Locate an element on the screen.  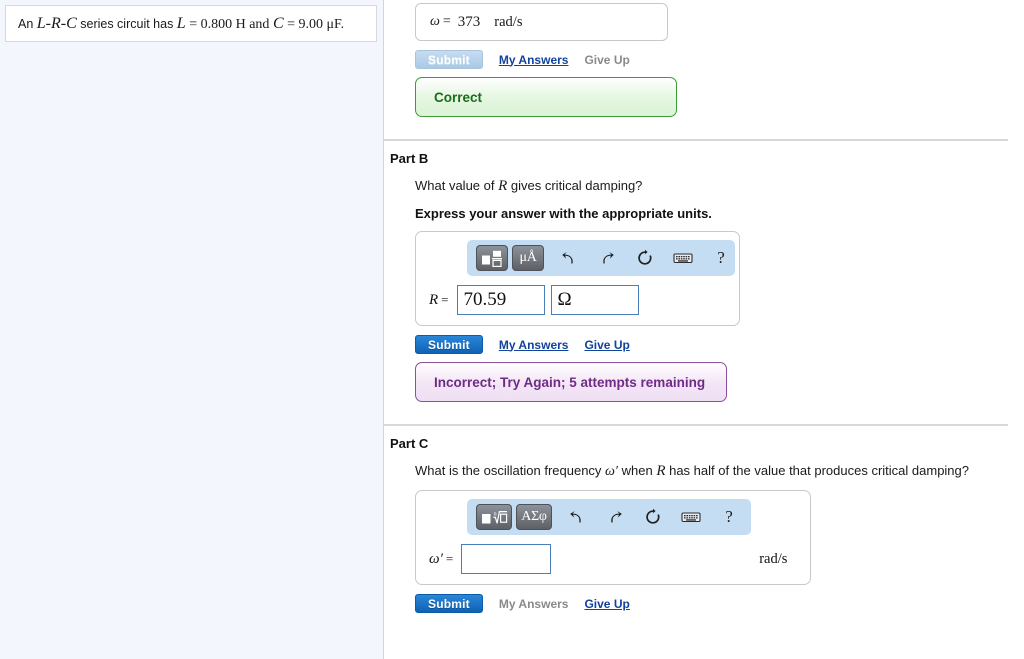
part-b-question: What value of R gives critical damping? is located at coordinates (719, 186).